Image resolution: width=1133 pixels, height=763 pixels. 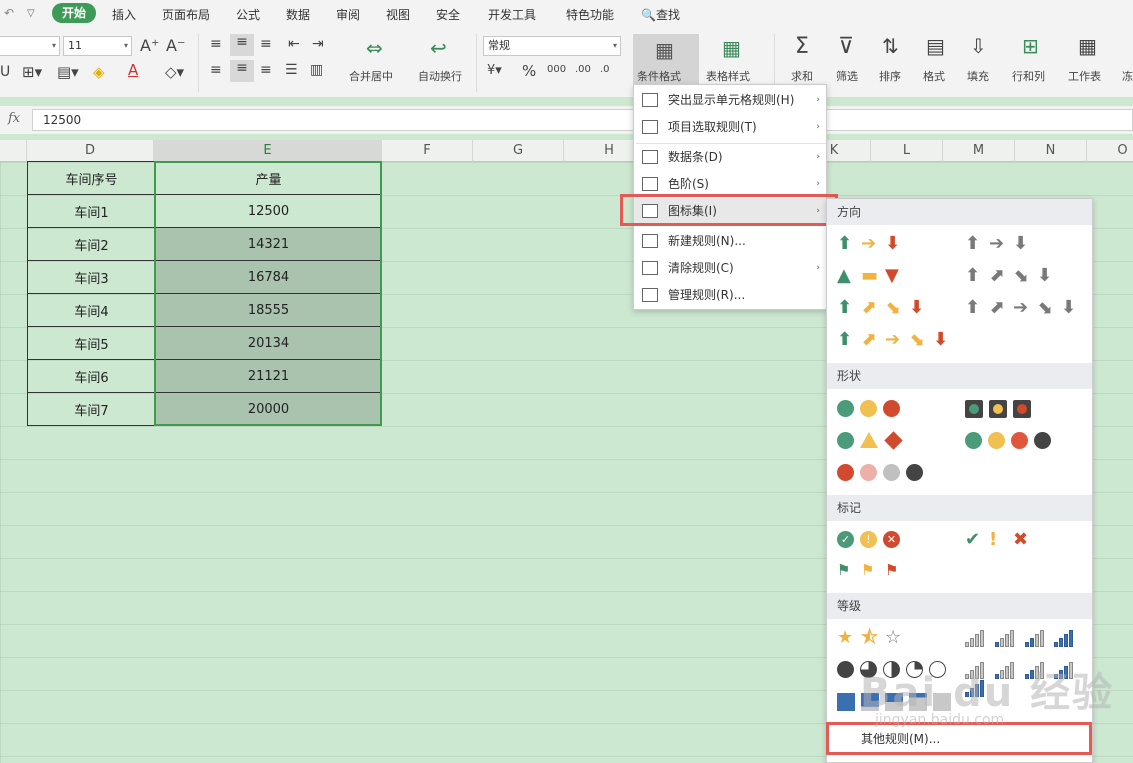 I want to click on menu-item-data-bars: 数据条(D) ›, so click(x=730, y=157).